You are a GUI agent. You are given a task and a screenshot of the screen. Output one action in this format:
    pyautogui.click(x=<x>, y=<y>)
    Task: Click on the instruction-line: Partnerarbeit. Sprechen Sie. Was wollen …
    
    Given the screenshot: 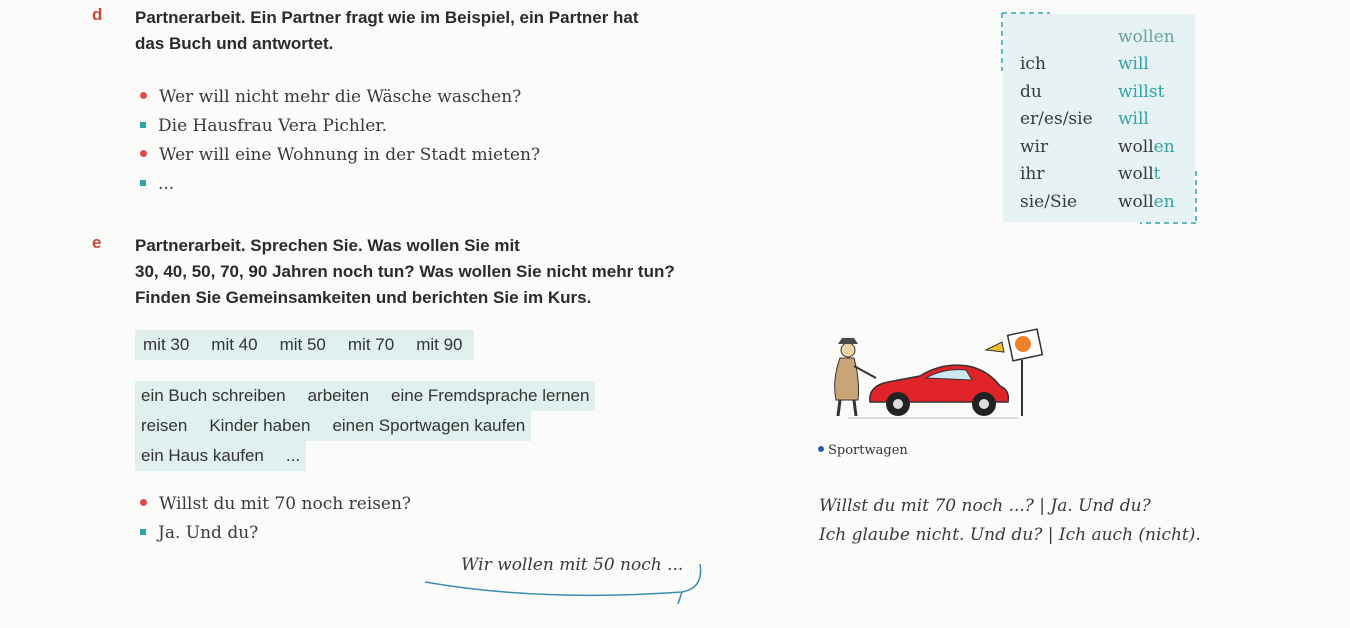 What is the action you would take?
    pyautogui.click(x=327, y=245)
    